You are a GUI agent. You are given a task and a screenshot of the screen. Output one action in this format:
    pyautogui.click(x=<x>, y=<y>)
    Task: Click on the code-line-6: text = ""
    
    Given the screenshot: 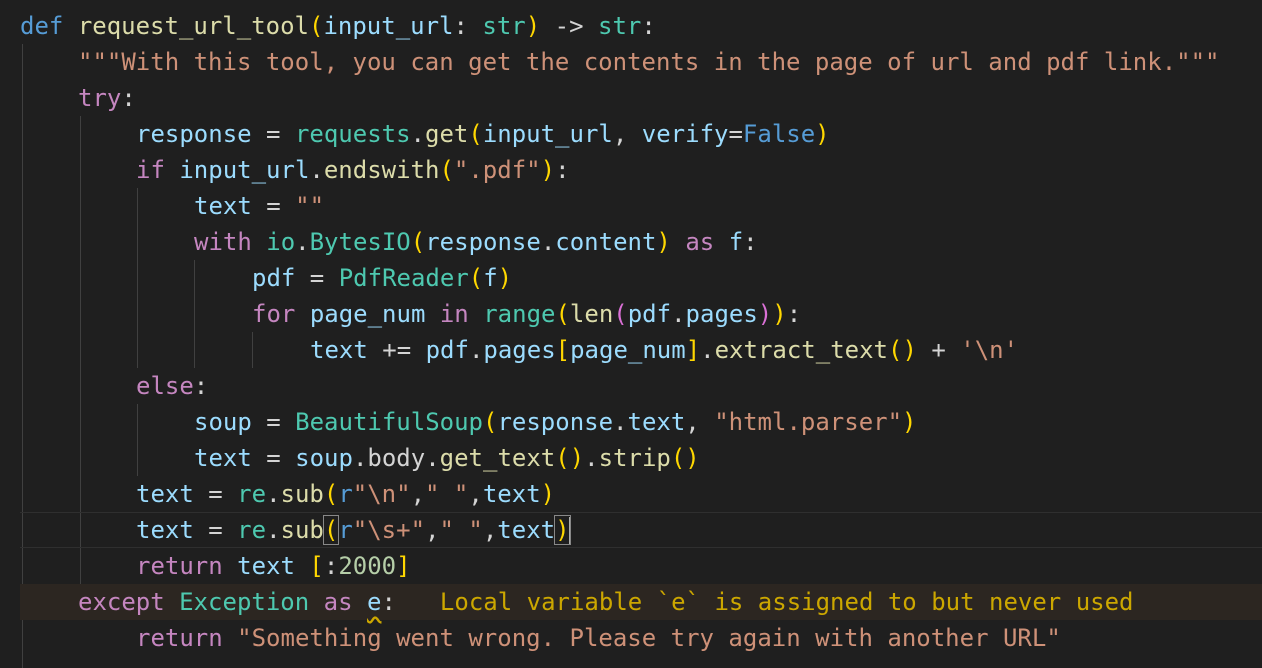 What is the action you would take?
    pyautogui.click(x=259, y=206)
    